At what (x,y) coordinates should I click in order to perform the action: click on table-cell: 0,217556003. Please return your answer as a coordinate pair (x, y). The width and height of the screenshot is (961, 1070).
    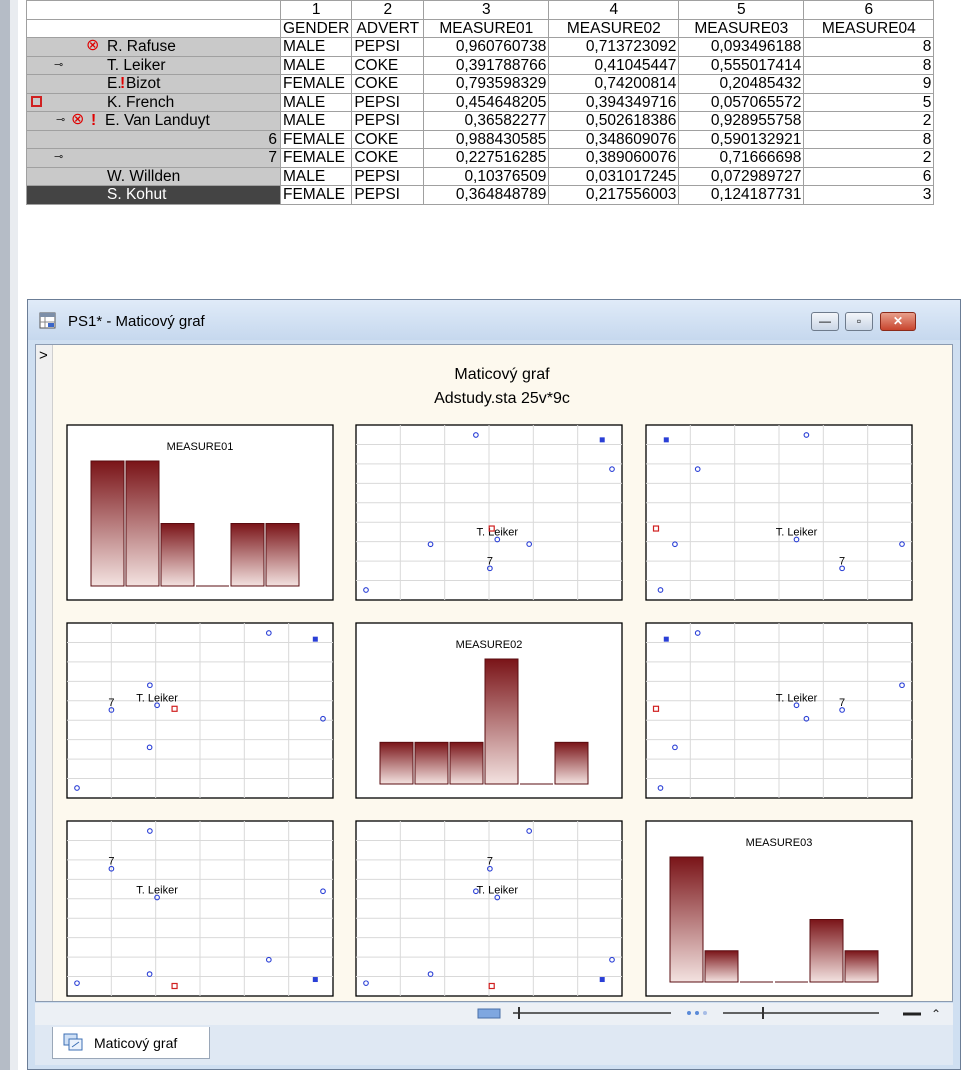
    Looking at the image, I should click on (614, 195).